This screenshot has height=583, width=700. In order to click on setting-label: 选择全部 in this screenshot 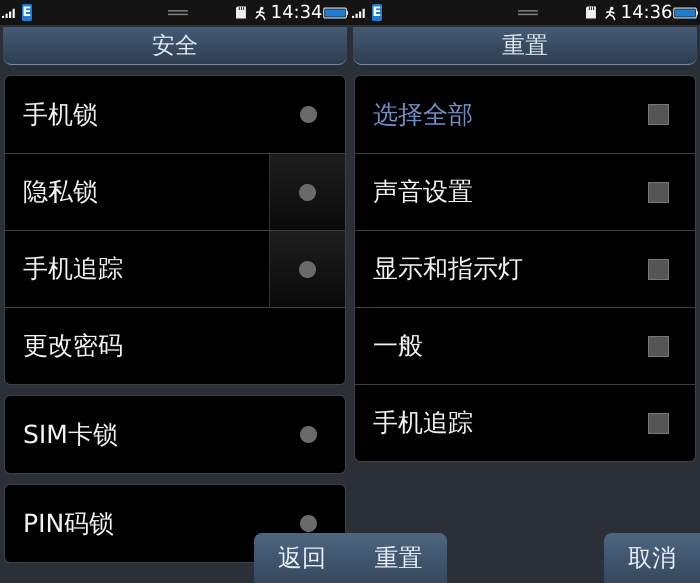, I will do `click(501, 115)`.